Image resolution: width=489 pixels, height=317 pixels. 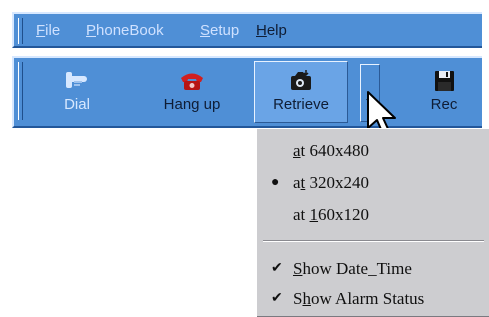 I want to click on menu-item-show-alarm-status: ✔ Show Alarm Status, so click(x=373, y=299).